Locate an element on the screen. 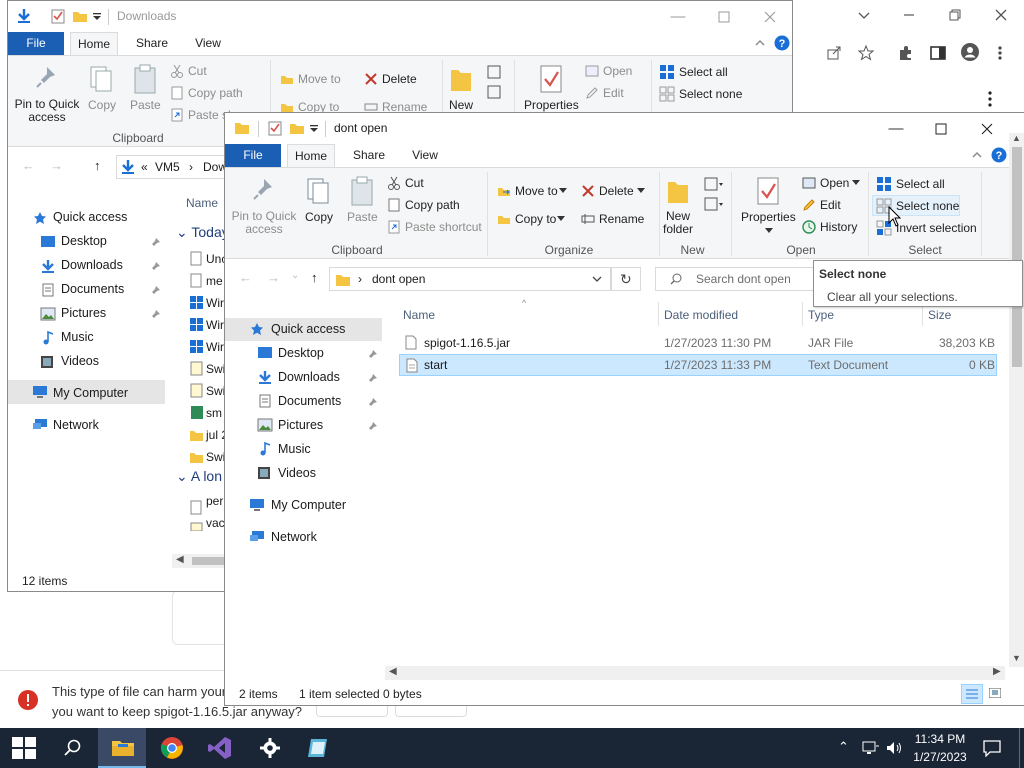 The width and height of the screenshot is (1024, 768). up-arrow-icon: ↑ is located at coordinates (97, 165).